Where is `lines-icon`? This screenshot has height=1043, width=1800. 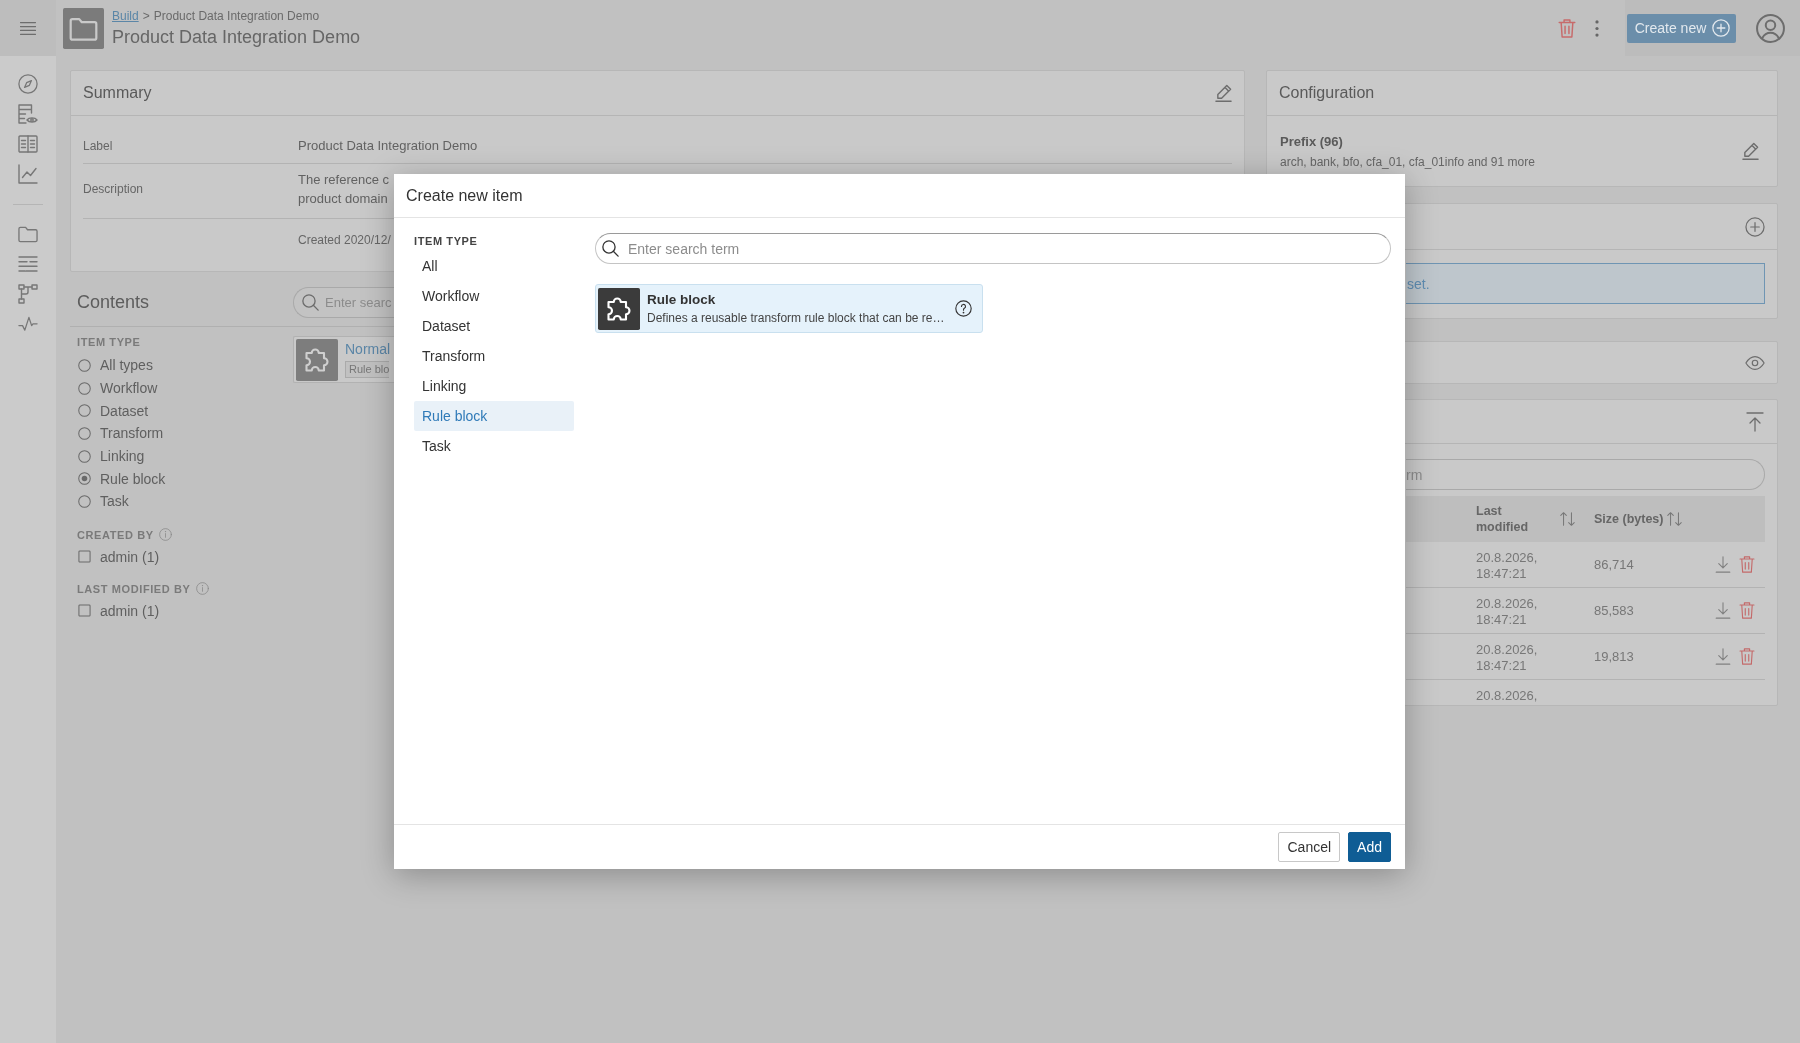 lines-icon is located at coordinates (28, 264).